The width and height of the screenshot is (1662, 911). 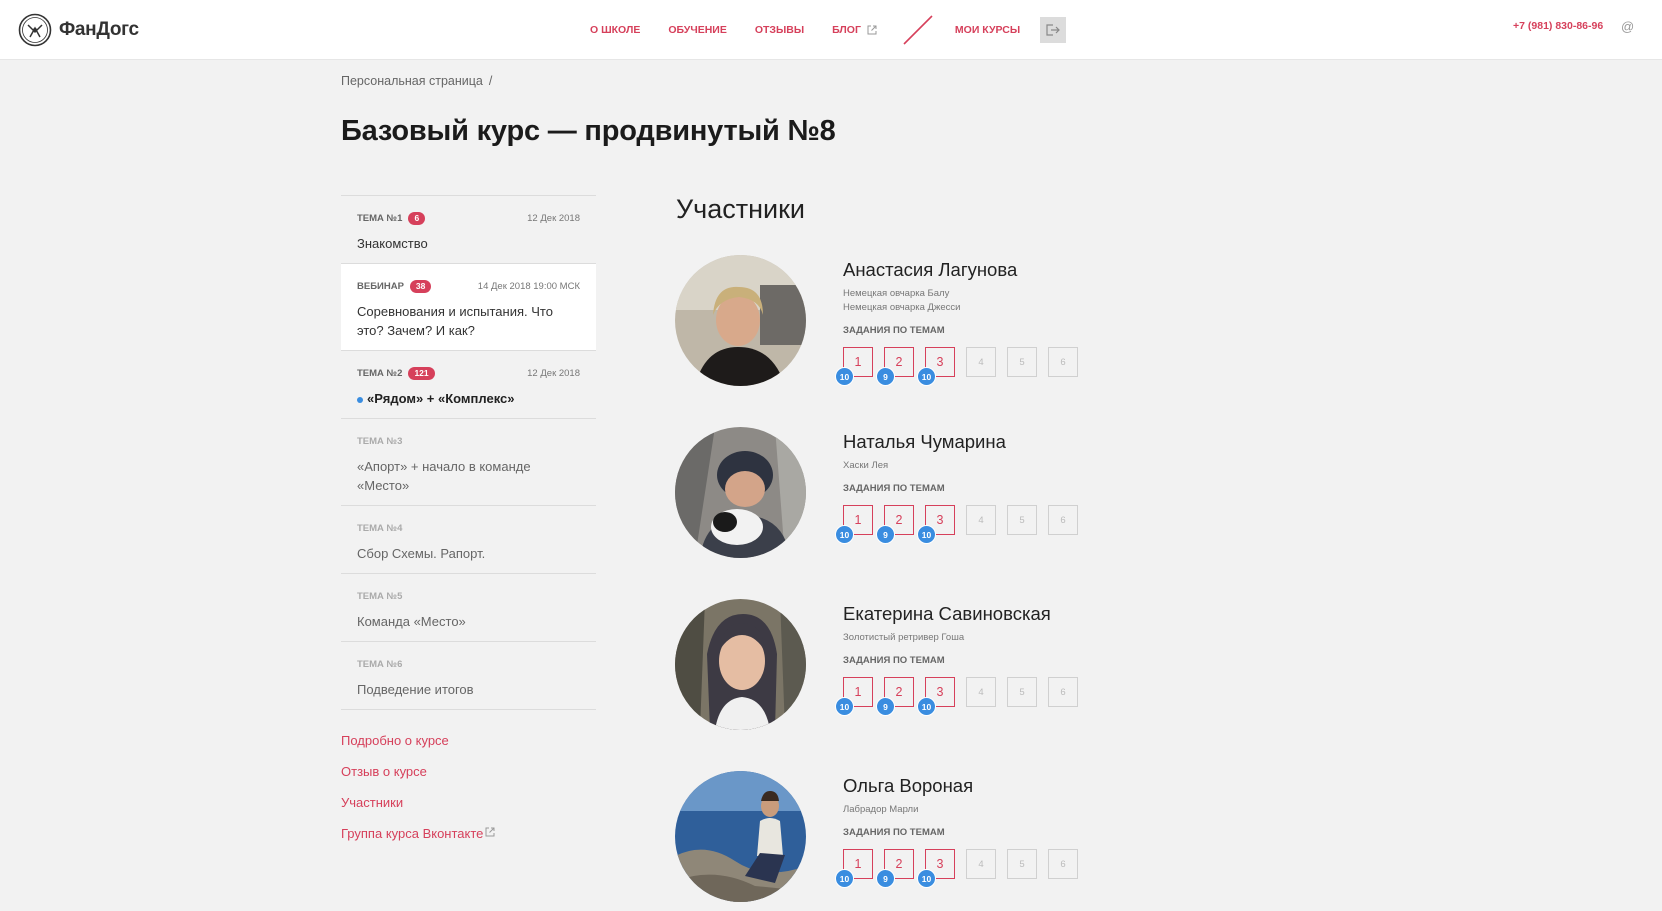 I want to click on phone-link: +7 (981) 830-86-96, so click(x=1558, y=26).